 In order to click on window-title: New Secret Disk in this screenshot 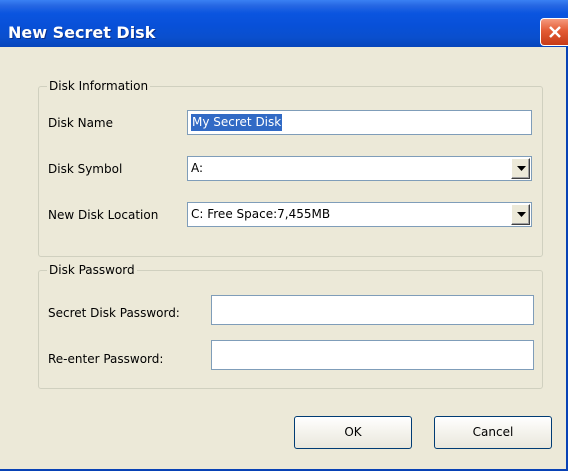, I will do `click(82, 32)`.